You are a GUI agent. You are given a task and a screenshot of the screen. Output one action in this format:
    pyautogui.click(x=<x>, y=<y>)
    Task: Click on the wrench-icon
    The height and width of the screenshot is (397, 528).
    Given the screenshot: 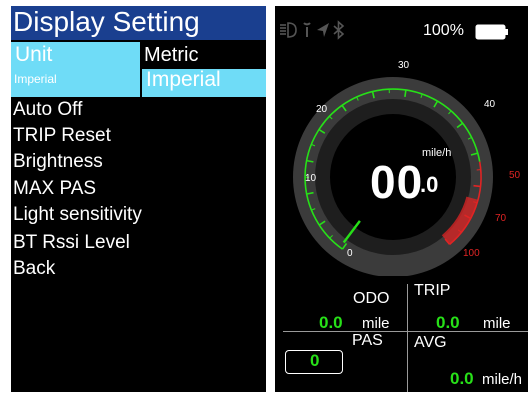 What is the action you would take?
    pyautogui.click(x=307, y=29)
    